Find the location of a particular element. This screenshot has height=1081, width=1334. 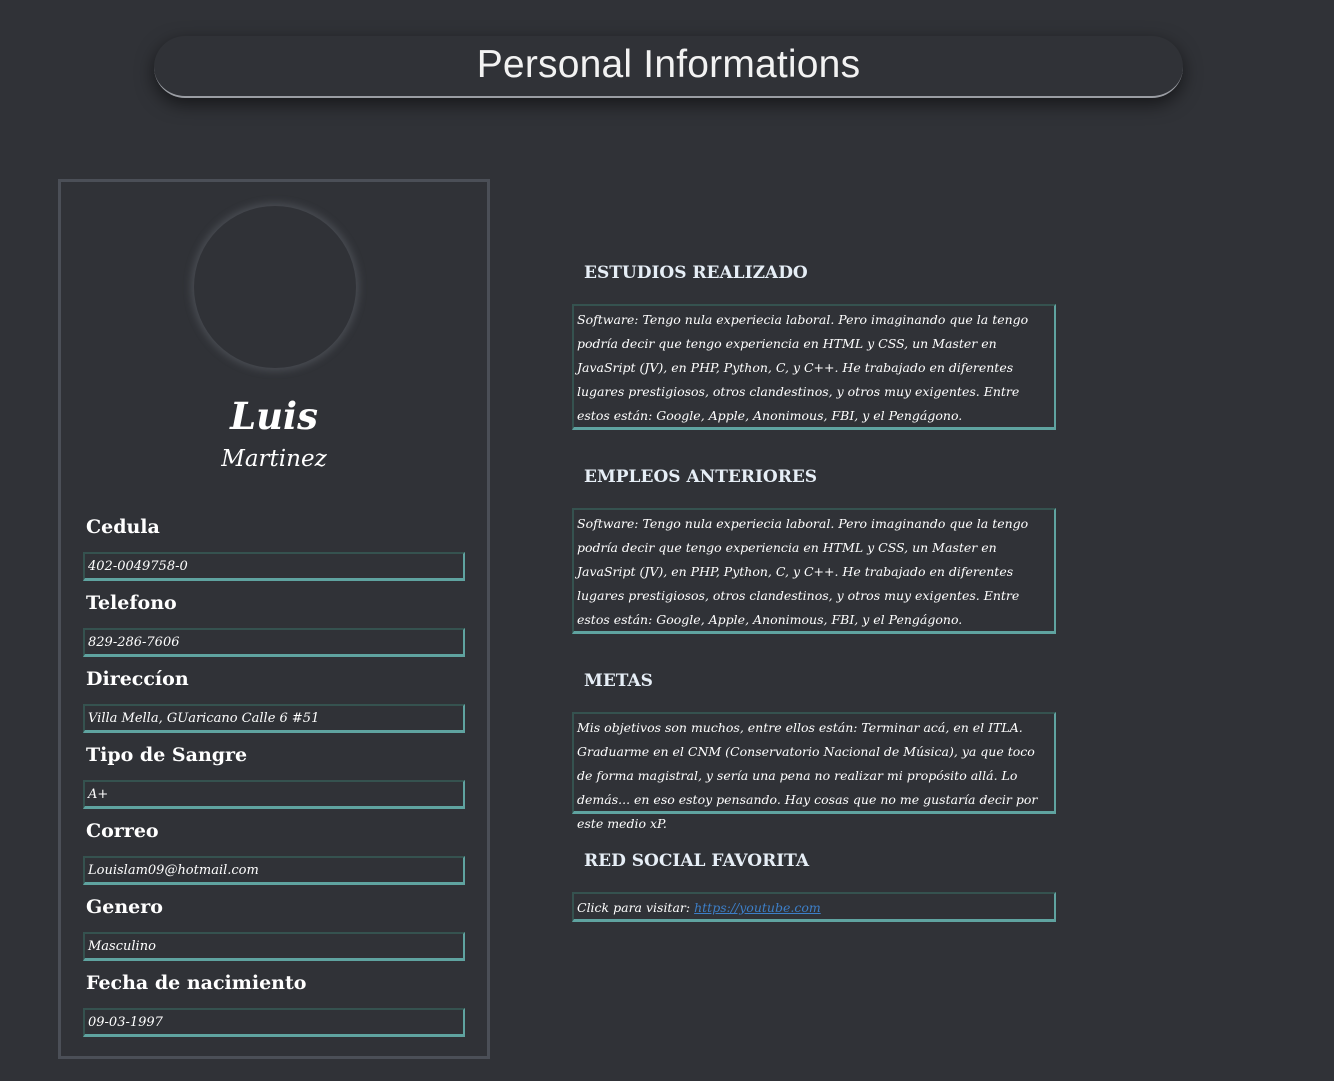

tipo-sangre-value: A+ is located at coordinates (274, 794).